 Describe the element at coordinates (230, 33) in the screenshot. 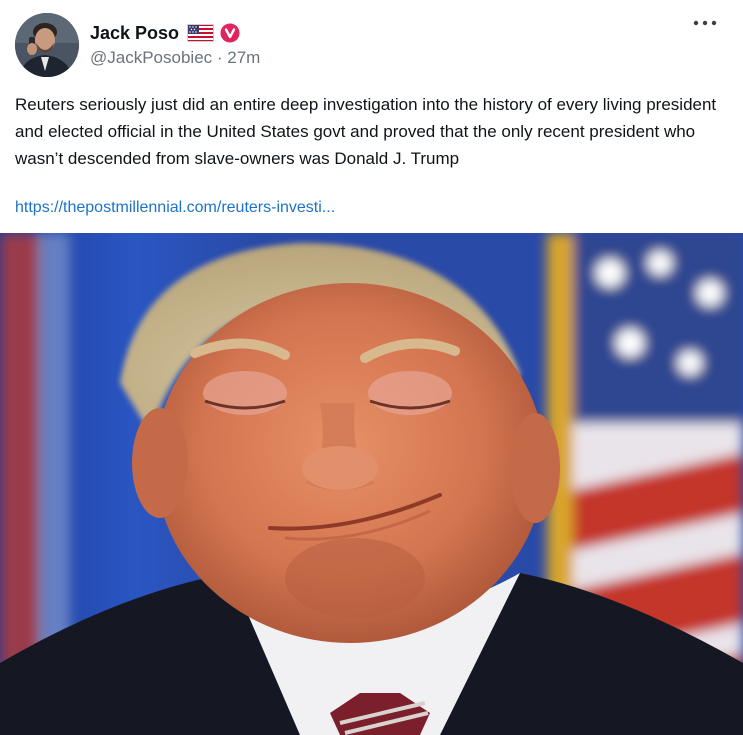

I see `verified-badge-icon` at that location.